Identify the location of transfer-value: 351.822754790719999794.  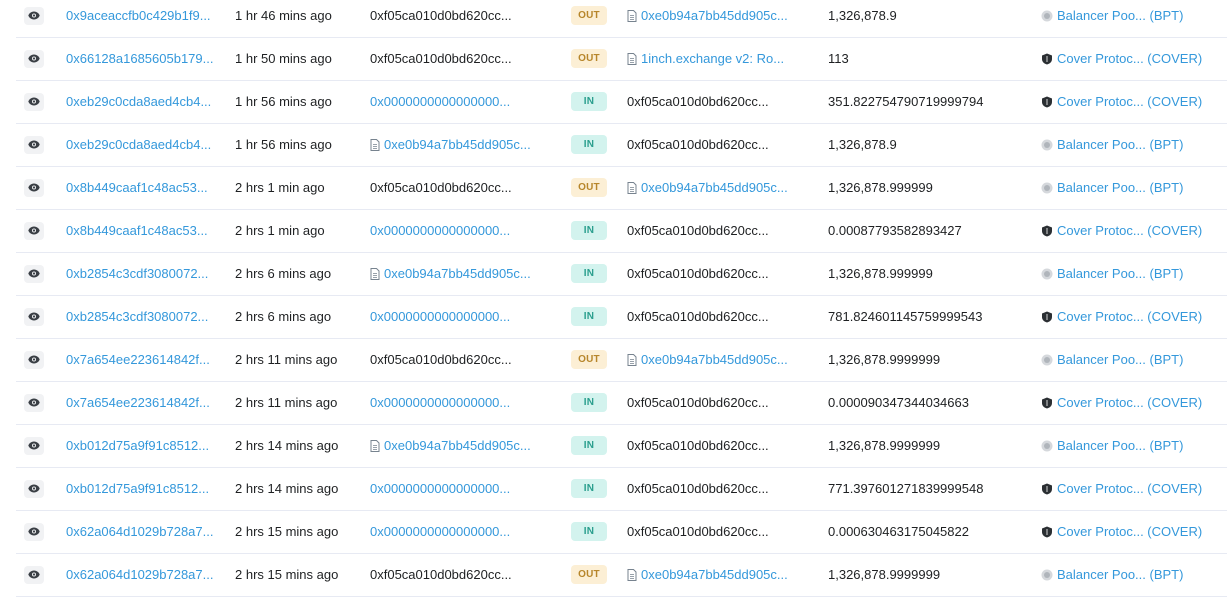
(906, 101).